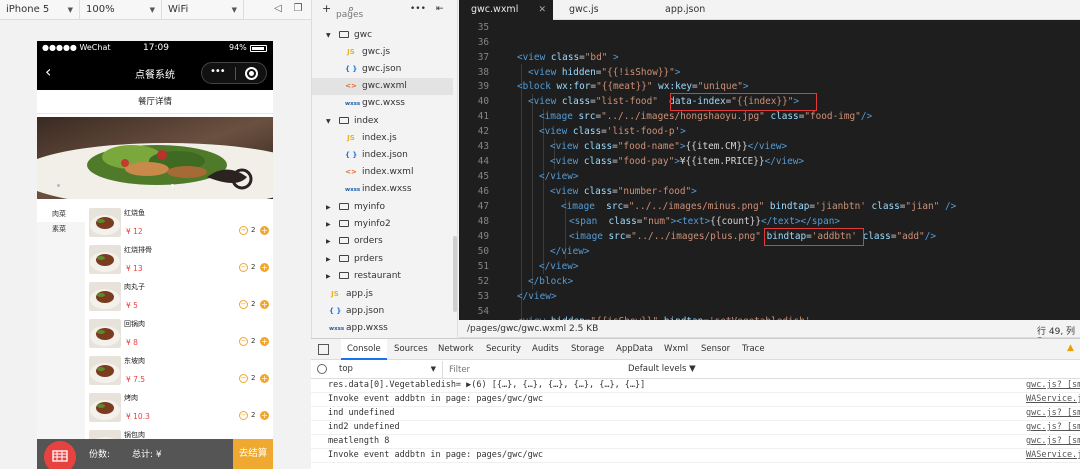 This screenshot has height=469, width=1080. What do you see at coordinates (323, 349) in the screenshot?
I see `inspect-icon` at bounding box center [323, 349].